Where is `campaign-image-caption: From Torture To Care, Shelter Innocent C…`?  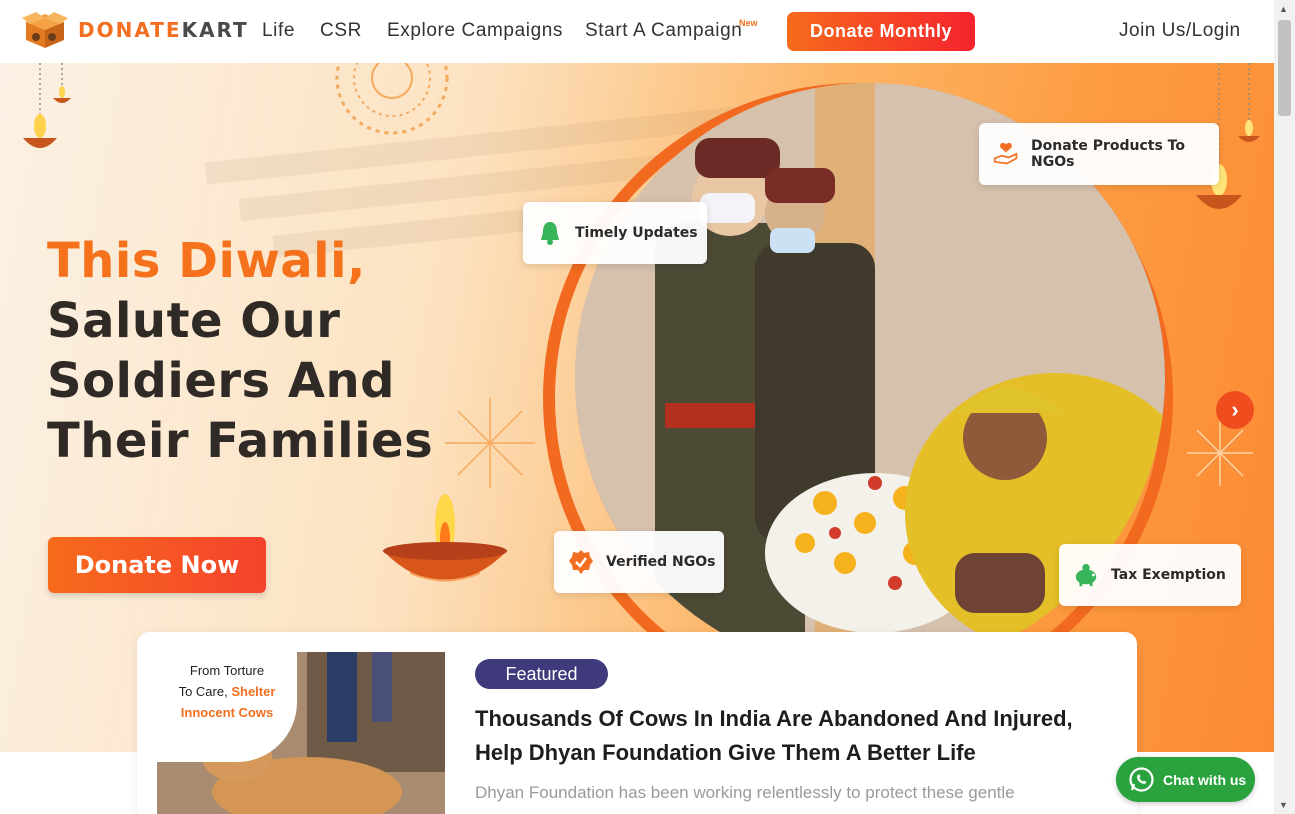
campaign-image-caption: From Torture To Care, Shelter Innocent C… is located at coordinates (227, 707).